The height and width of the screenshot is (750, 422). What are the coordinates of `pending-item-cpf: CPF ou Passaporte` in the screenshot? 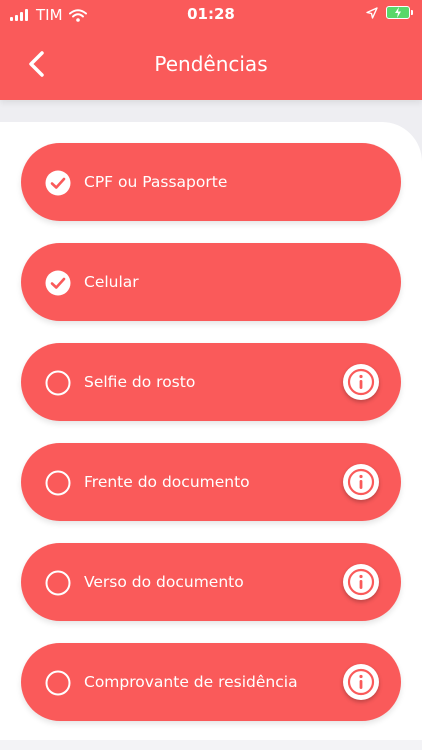 It's located at (211, 182).